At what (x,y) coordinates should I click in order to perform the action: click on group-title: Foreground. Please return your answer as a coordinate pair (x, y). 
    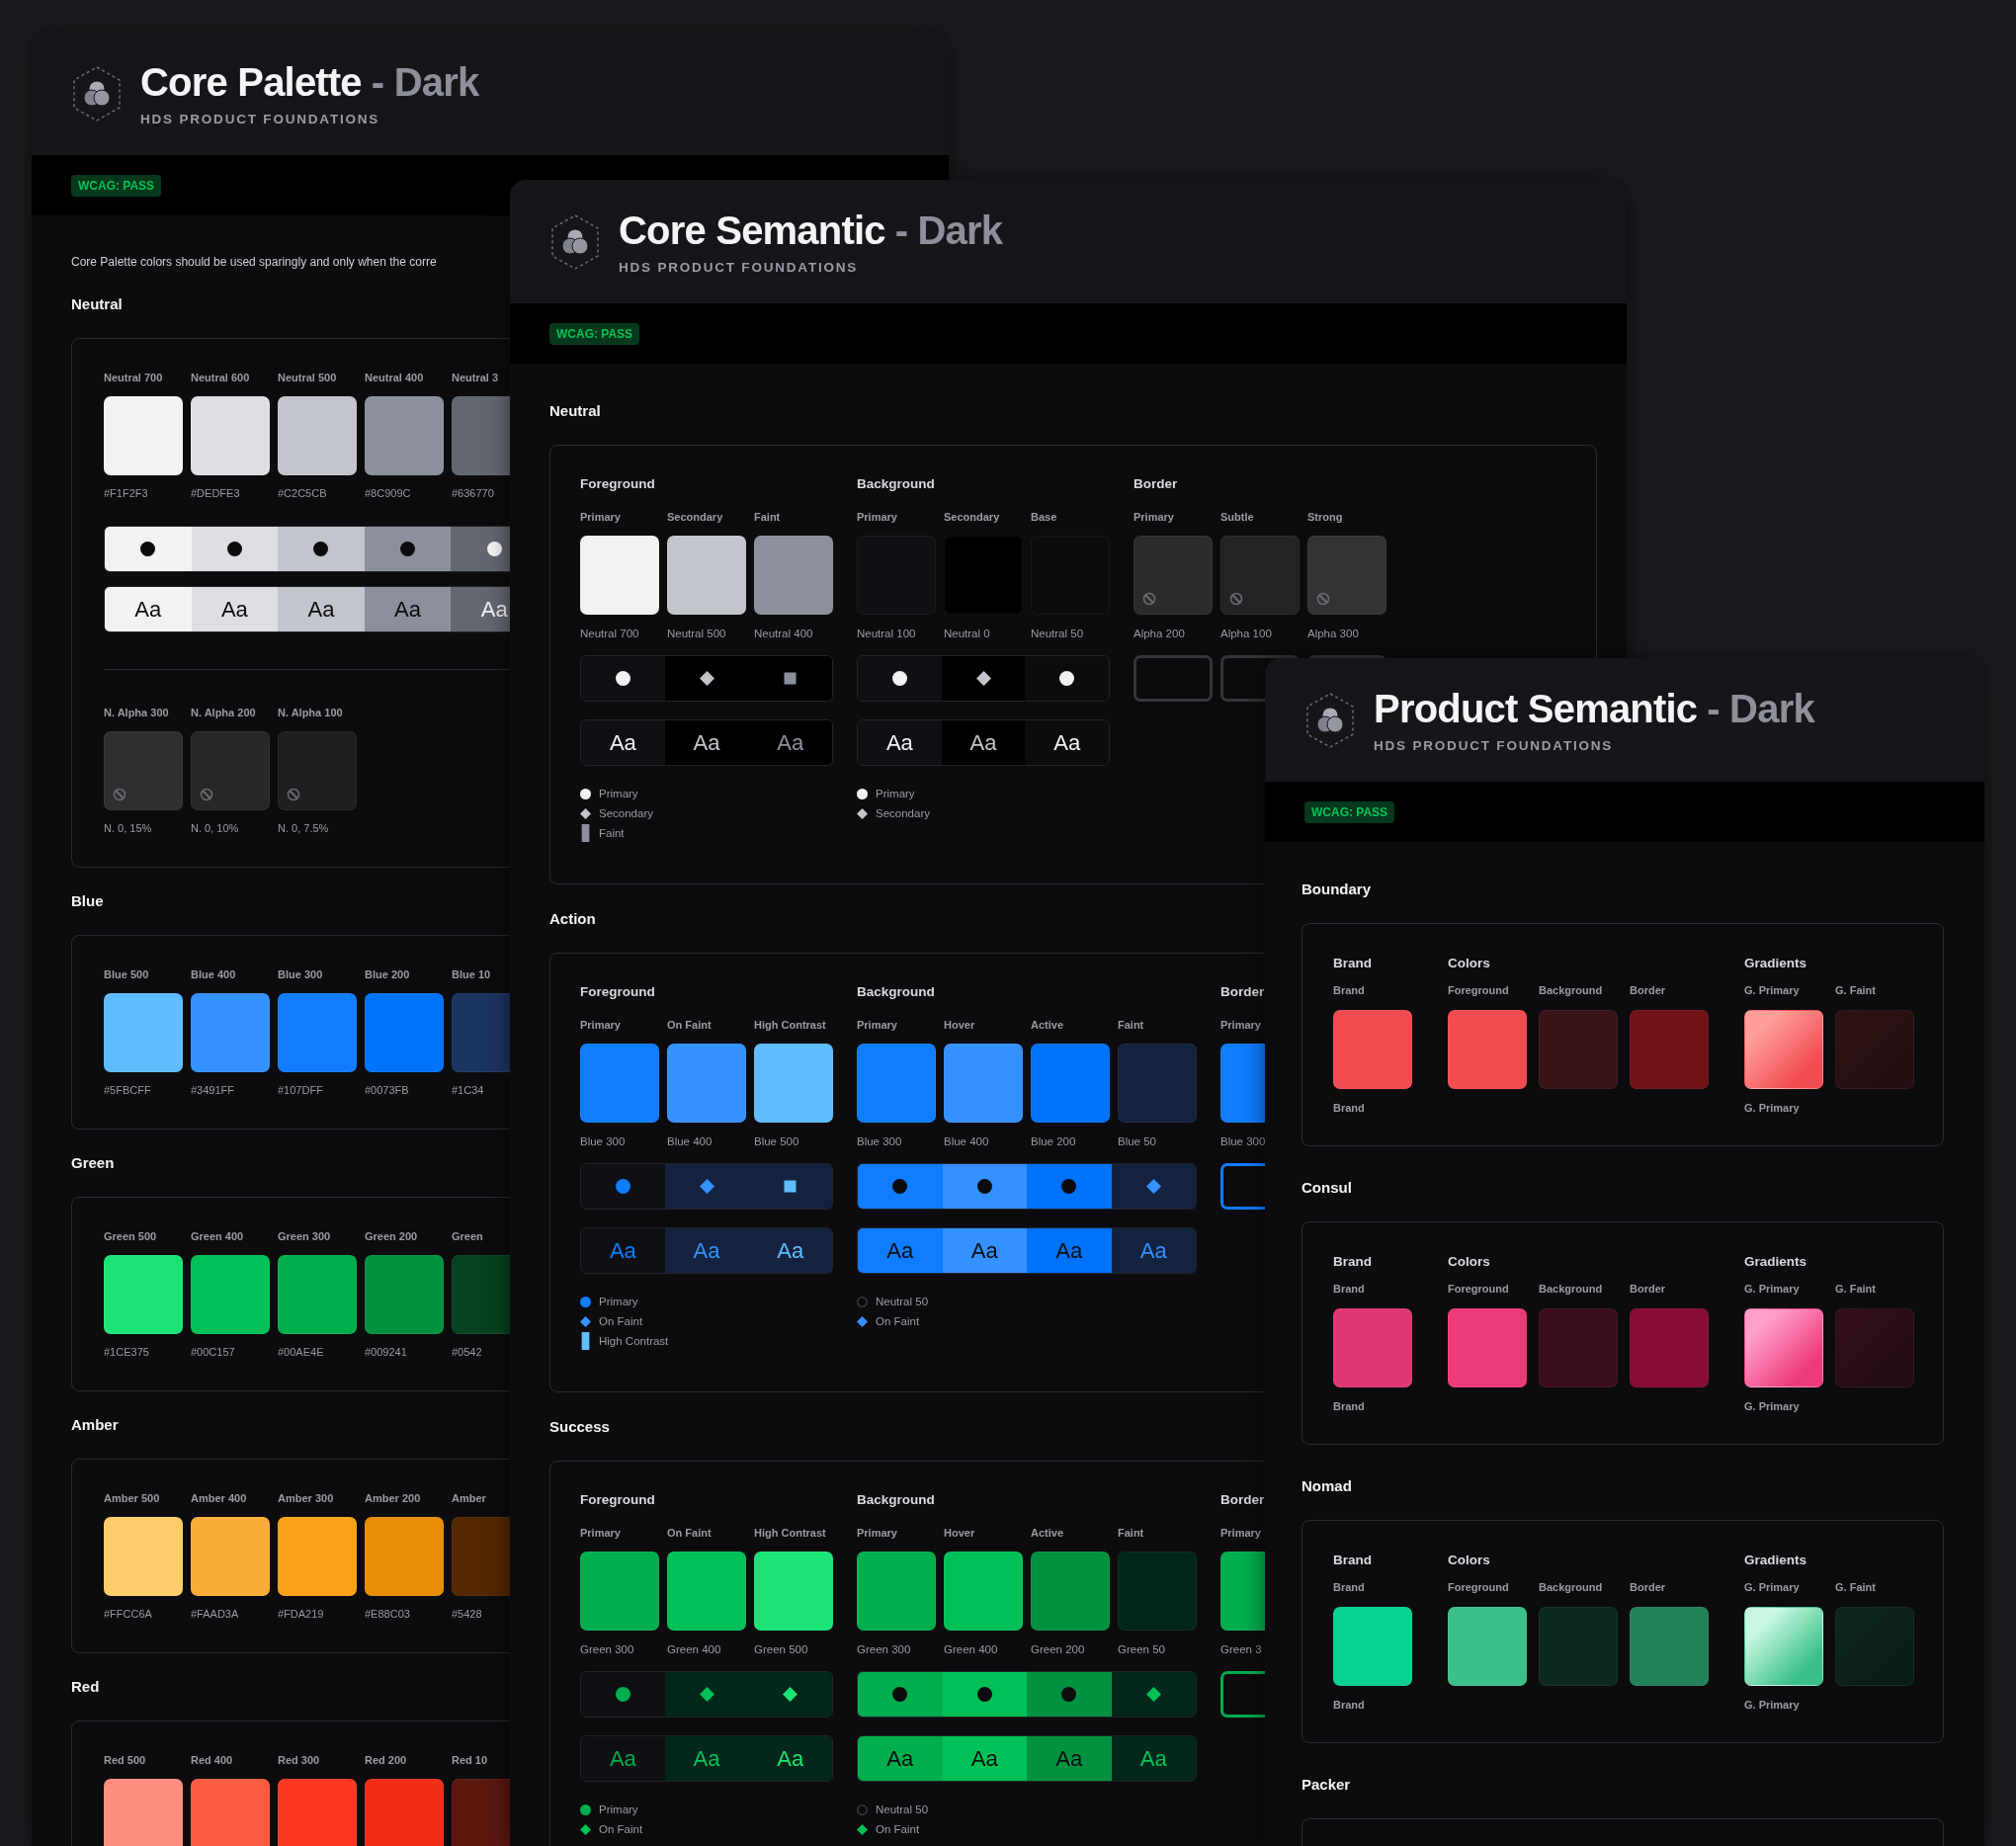
    Looking at the image, I should click on (618, 1500).